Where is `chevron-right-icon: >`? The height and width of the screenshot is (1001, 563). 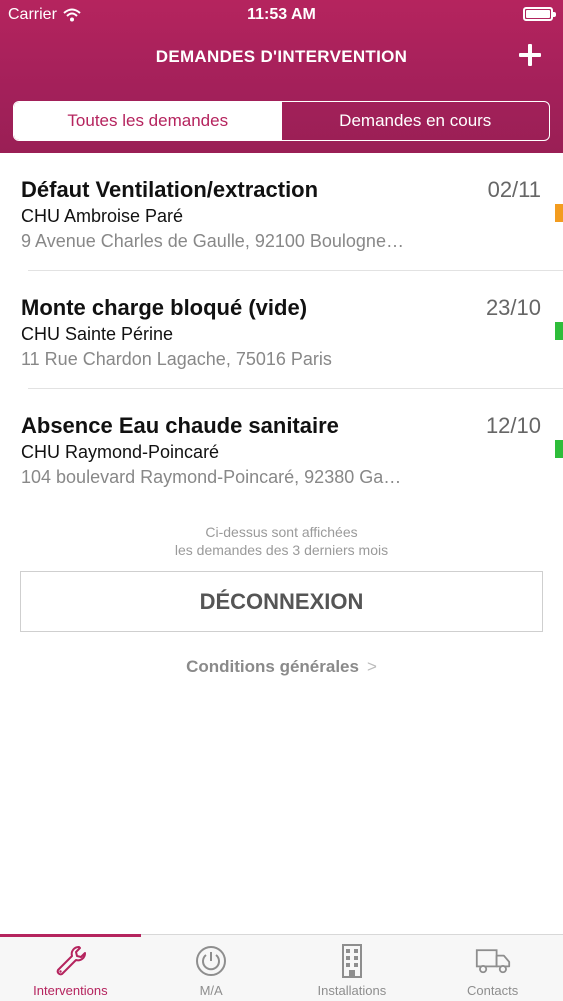 chevron-right-icon: > is located at coordinates (371, 666).